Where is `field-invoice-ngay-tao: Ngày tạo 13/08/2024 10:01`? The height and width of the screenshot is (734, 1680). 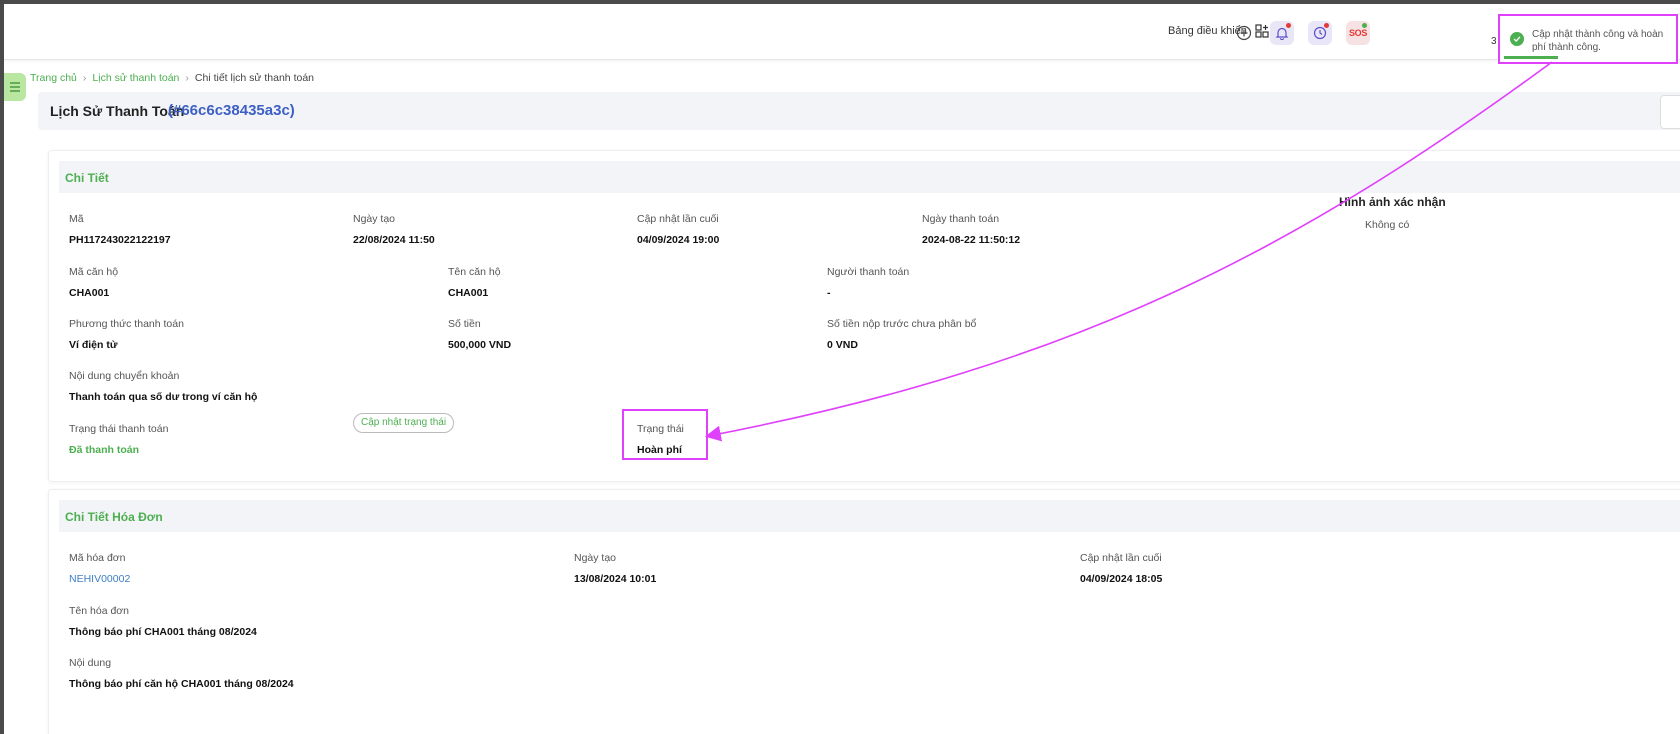 field-invoice-ngay-tao: Ngày tạo 13/08/2024 10:01 is located at coordinates (615, 568).